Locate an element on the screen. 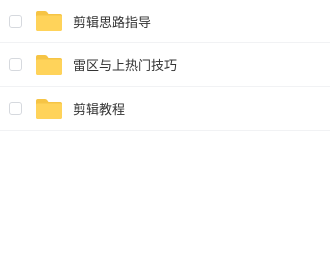 This screenshot has width=330, height=263. file-name: 剪辑思路指导 is located at coordinates (112, 21).